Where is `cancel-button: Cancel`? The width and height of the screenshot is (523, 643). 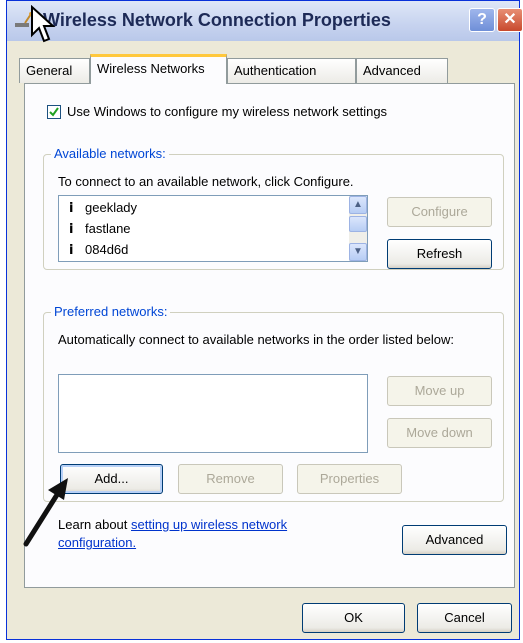 cancel-button: Cancel is located at coordinates (464, 618).